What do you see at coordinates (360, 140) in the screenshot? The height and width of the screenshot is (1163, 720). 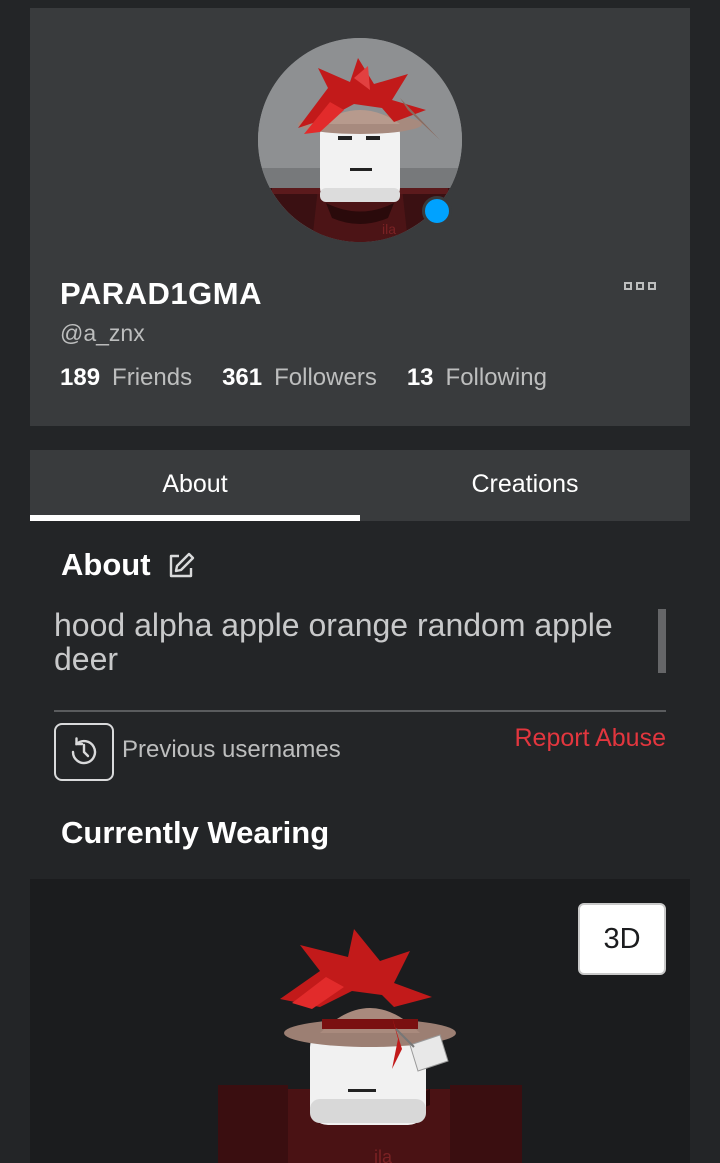 I see `avatar-headshot: ila` at bounding box center [360, 140].